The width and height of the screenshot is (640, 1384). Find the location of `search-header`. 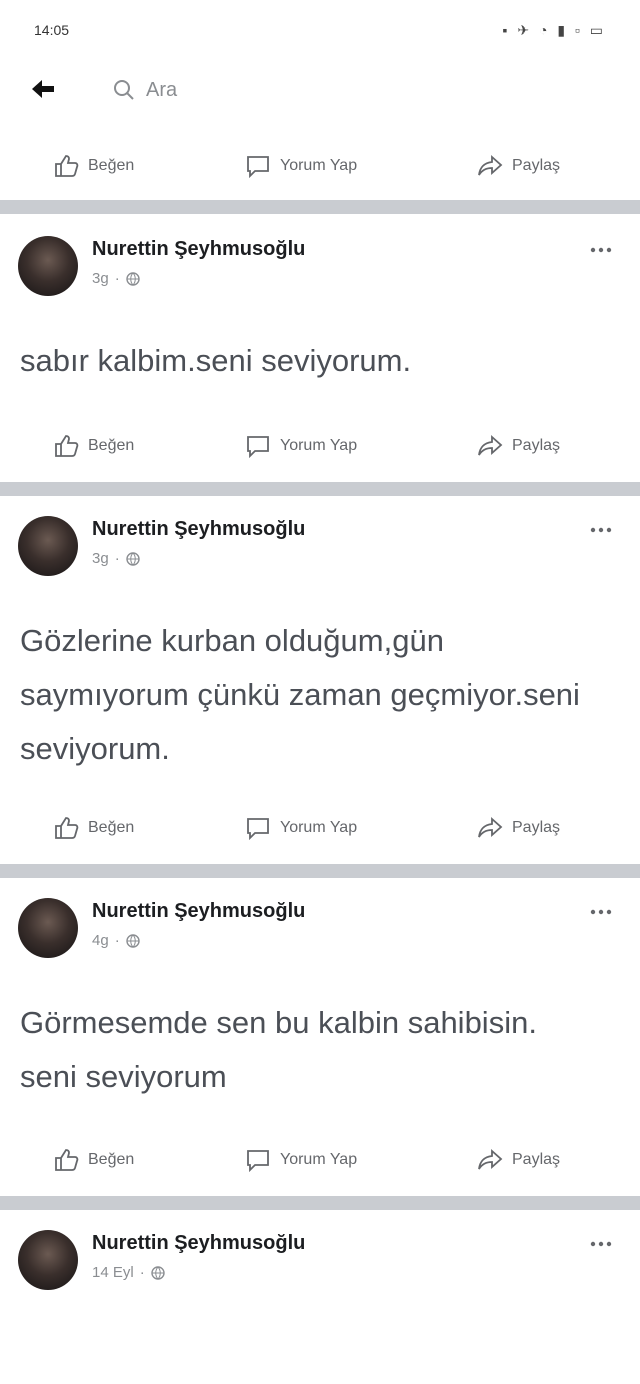

search-header is located at coordinates (320, 90).